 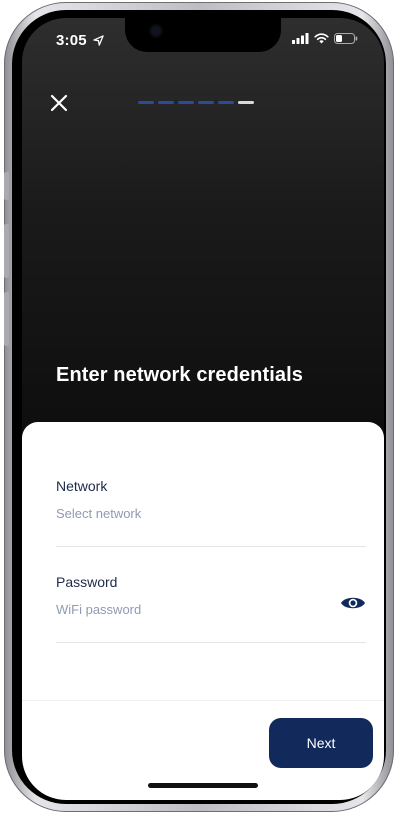 What do you see at coordinates (6, 186) in the screenshot?
I see `silent-switch` at bounding box center [6, 186].